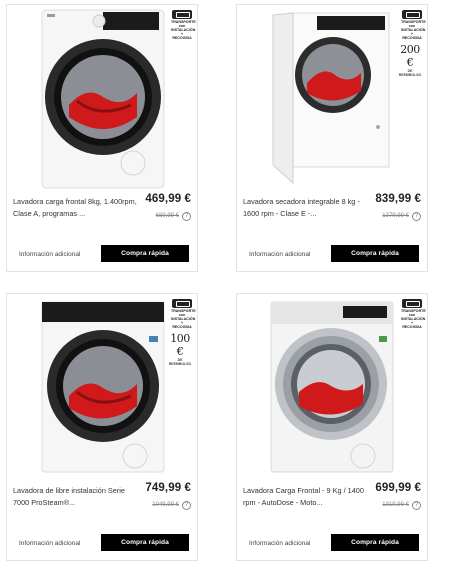 The width and height of the screenshot is (475, 576). Describe the element at coordinates (398, 199) in the screenshot. I see `product-price: 839,99 €` at that location.